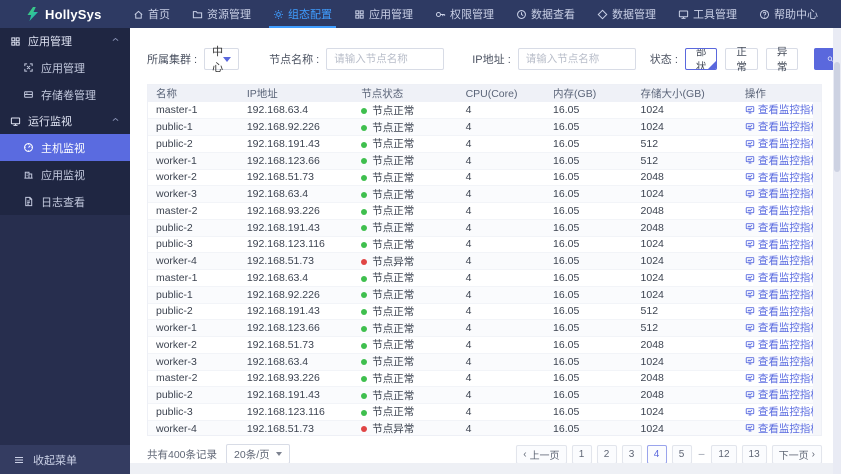  Describe the element at coordinates (701, 59) in the screenshot. I see `status-option-1: 全部状态` at that location.